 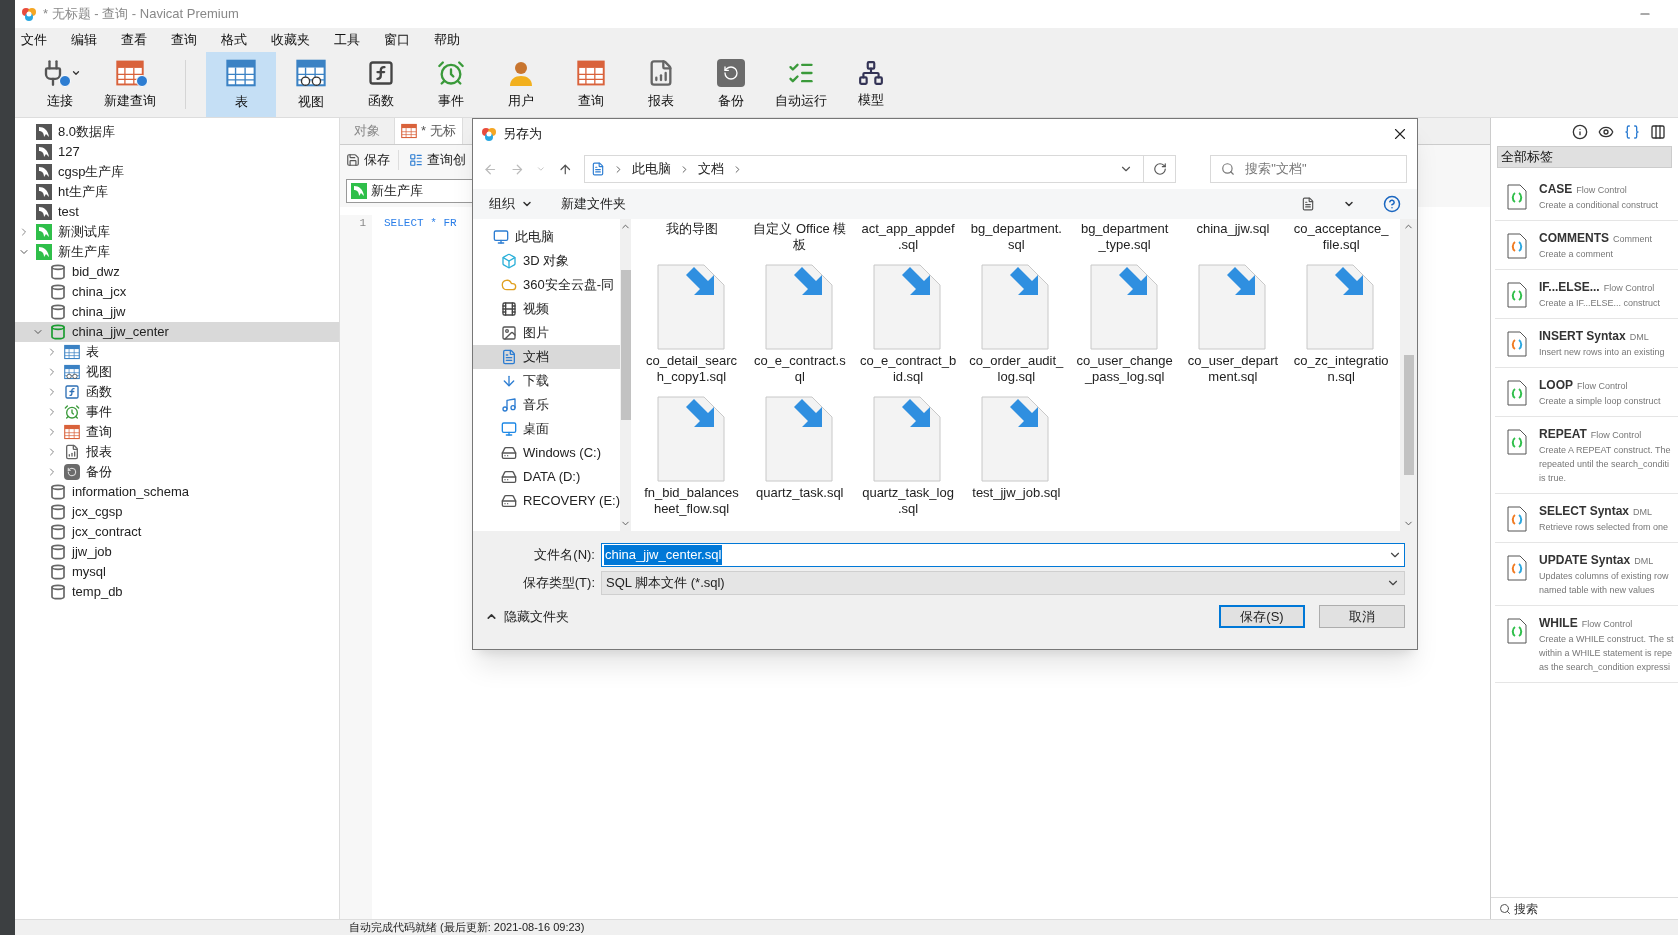 What do you see at coordinates (711, 169) in the screenshot?
I see `breadcrumb-item: 文档` at bounding box center [711, 169].